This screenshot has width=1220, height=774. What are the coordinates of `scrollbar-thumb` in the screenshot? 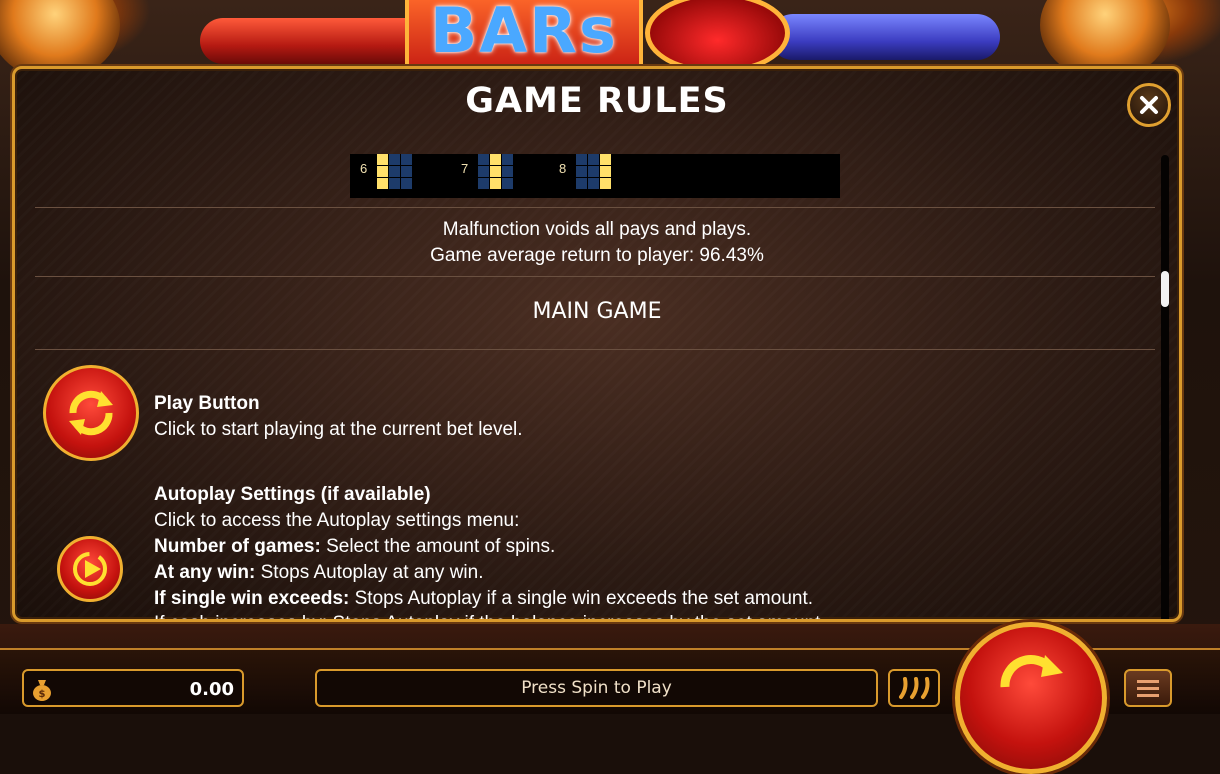 It's located at (1165, 289).